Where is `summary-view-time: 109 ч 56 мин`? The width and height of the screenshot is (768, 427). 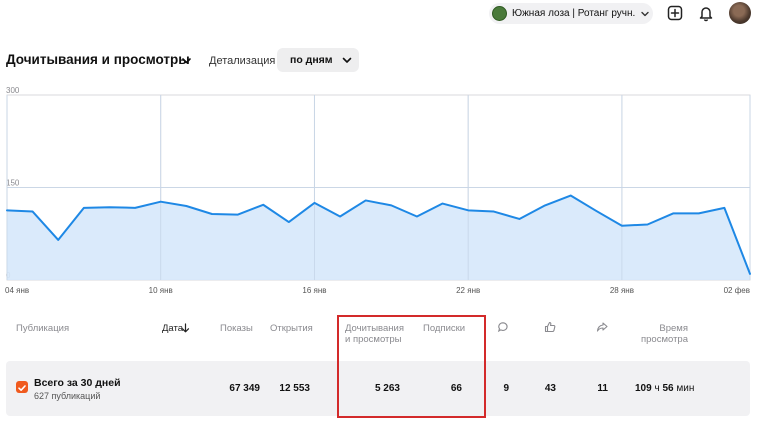
summary-view-time: 109 ч 56 мин is located at coordinates (664, 388).